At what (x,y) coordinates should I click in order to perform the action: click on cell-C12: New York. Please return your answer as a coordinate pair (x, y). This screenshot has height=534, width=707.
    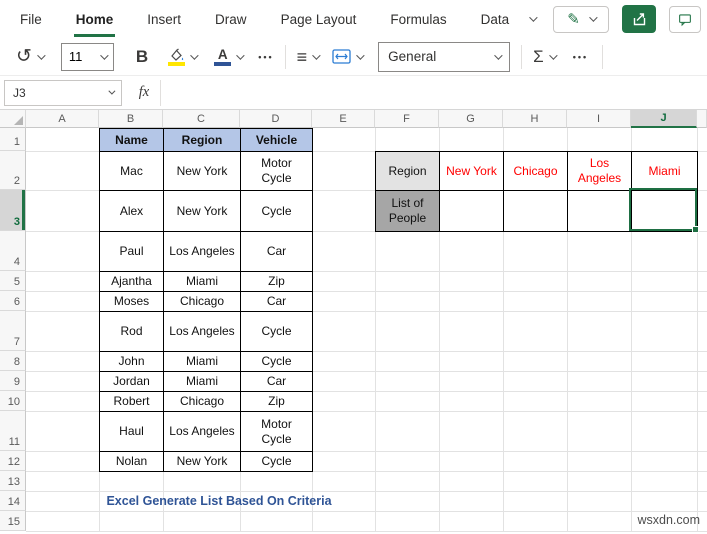
    Looking at the image, I should click on (202, 461).